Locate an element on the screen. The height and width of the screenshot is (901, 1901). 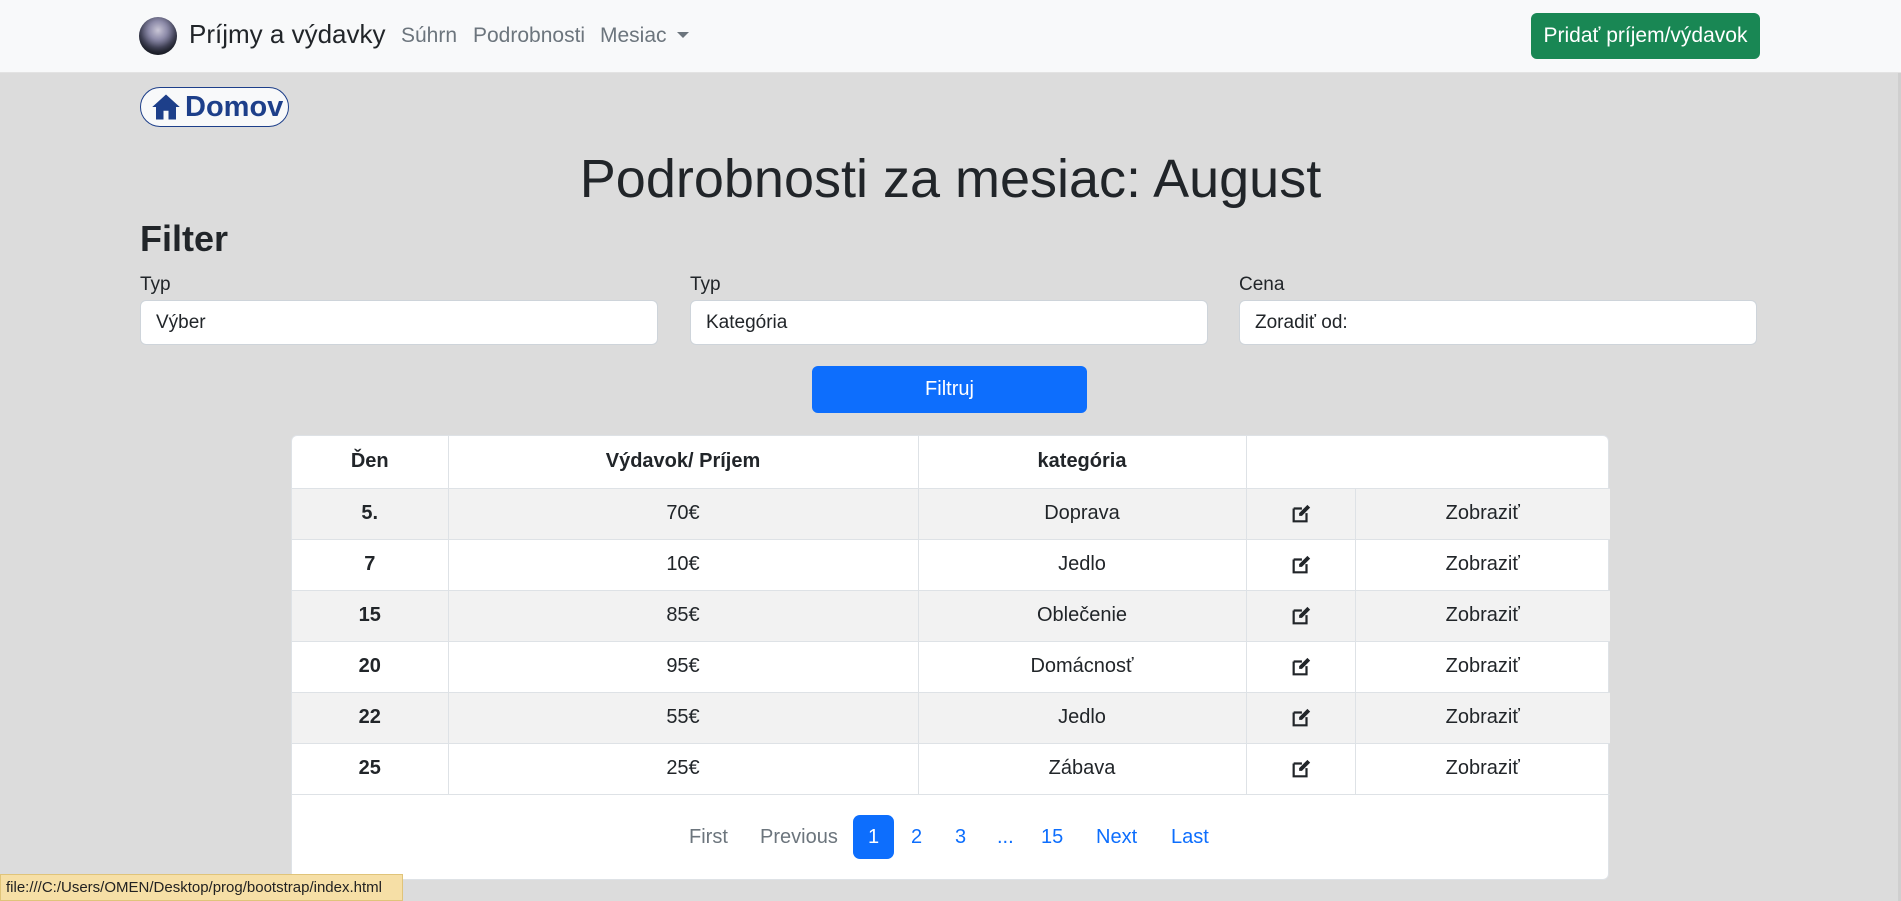
filter-sort-select: Zoradiť od: is located at coordinates (1498, 322).